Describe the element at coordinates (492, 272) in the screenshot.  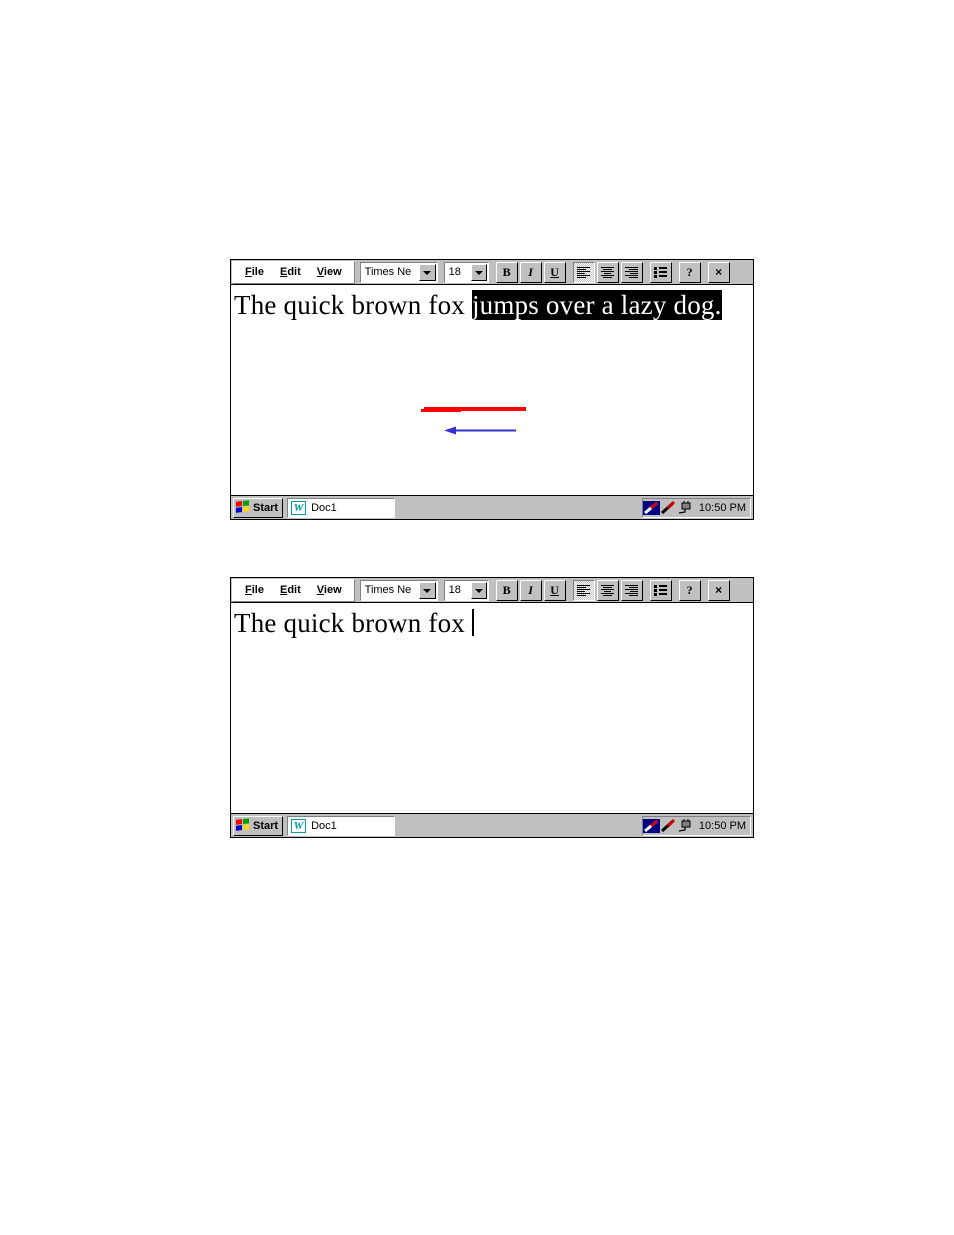
I see `toolbar-top: File Edit View Times Ne 18 B I U ? ×` at that location.